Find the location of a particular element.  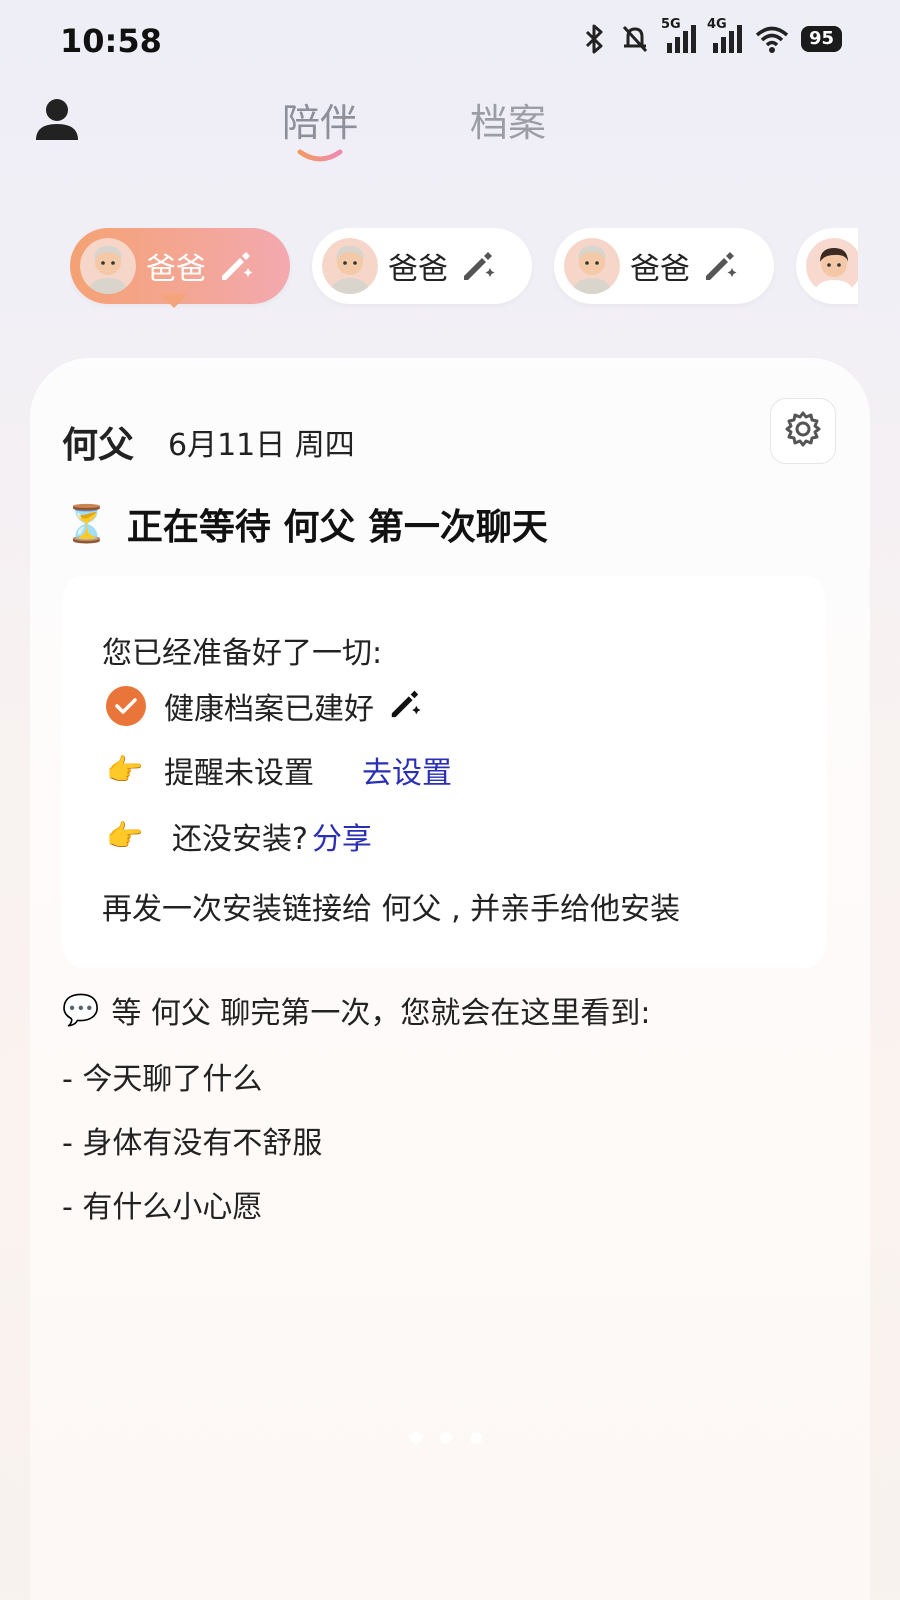

after-chat-intro: 💬 等 何父 聊完第一次，您就会在这里看到: is located at coordinates (356, 1010).